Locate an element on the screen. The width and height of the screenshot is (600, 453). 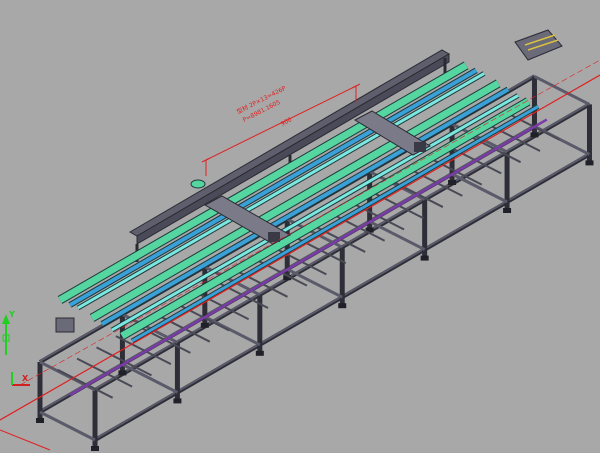
carriage-motor-right is located at coordinates (420, 147).